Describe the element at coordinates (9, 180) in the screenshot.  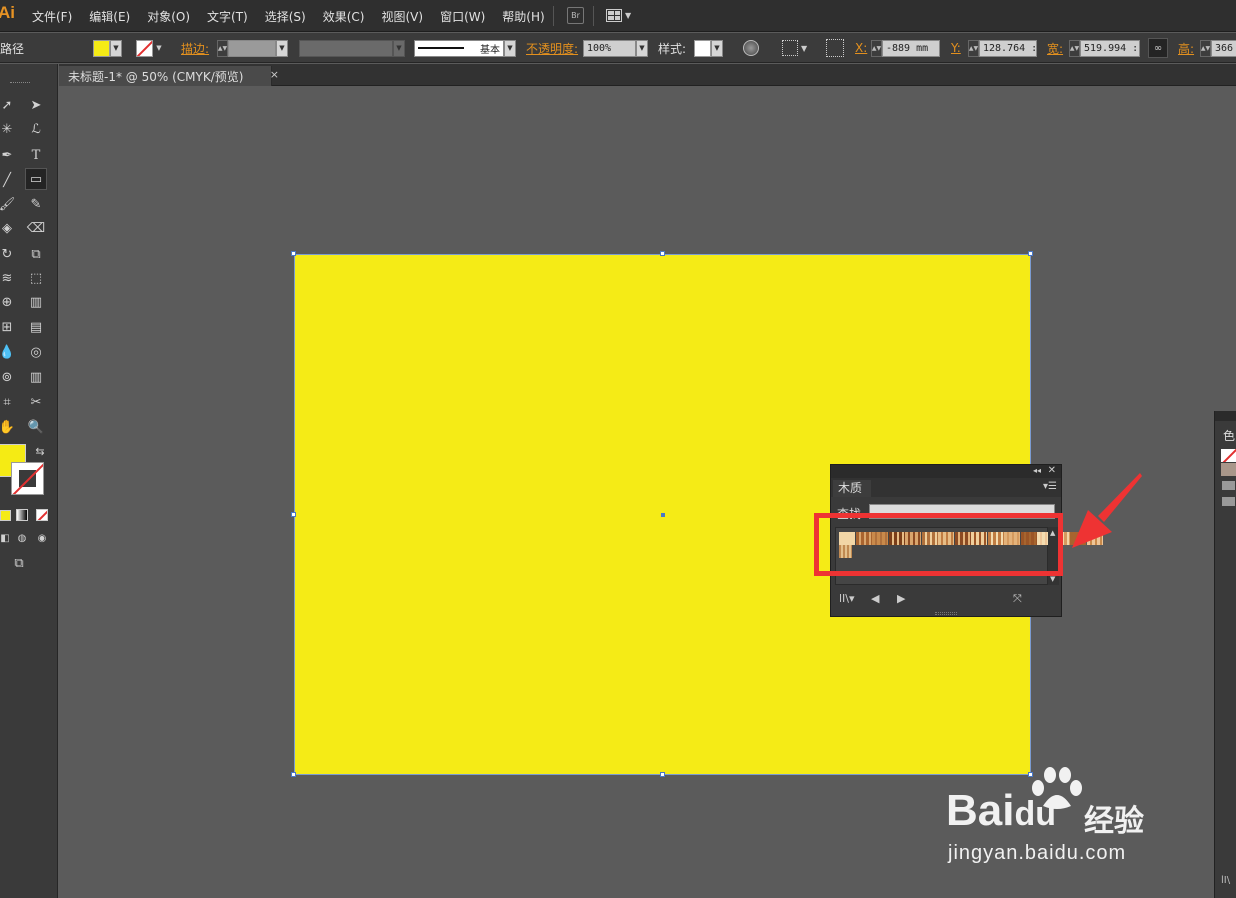
I see `line-tool-icon: ╱` at that location.